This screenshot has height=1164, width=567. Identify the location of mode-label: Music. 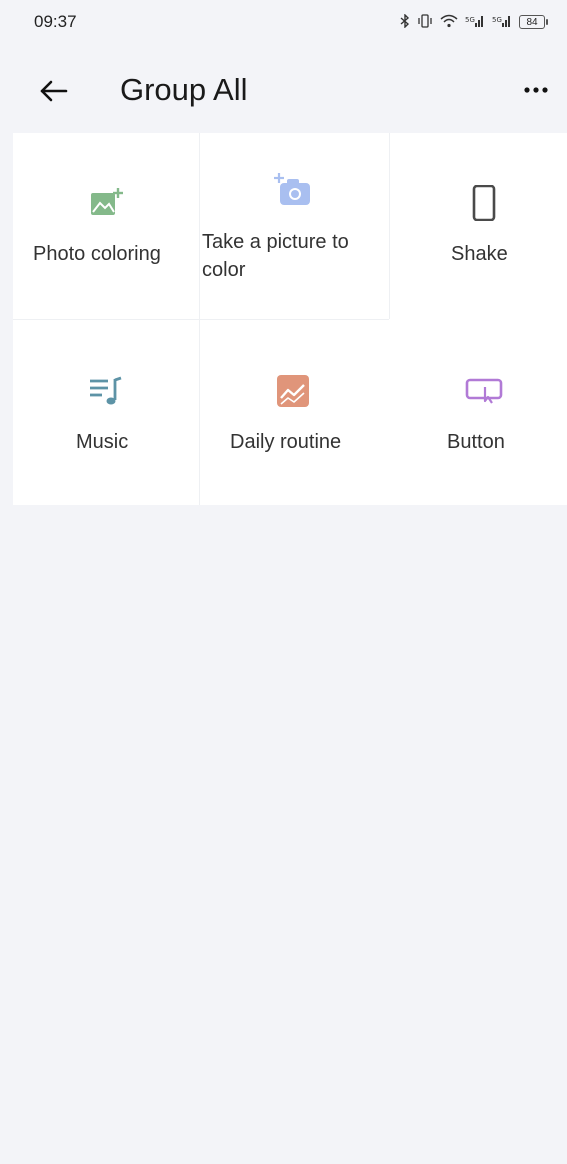
(102, 442).